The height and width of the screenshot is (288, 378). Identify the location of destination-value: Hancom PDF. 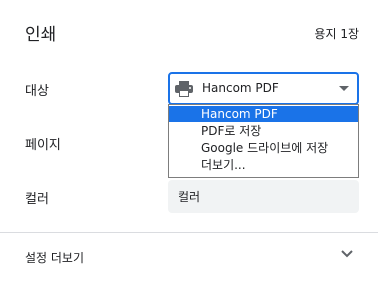
(240, 88).